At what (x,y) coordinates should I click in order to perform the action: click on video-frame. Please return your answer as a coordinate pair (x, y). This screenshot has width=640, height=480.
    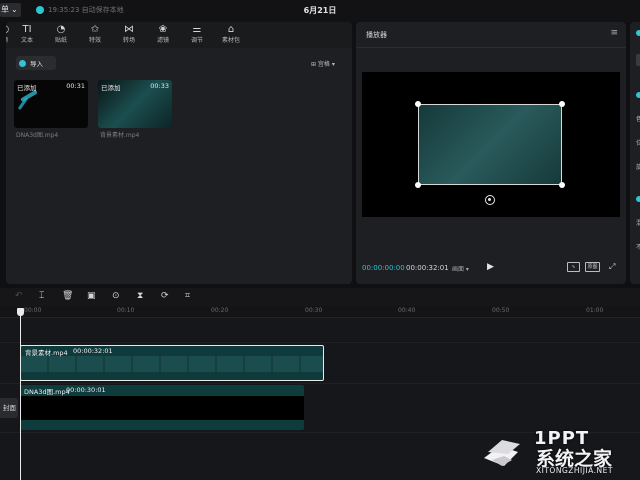
    Looking at the image, I should click on (490, 144).